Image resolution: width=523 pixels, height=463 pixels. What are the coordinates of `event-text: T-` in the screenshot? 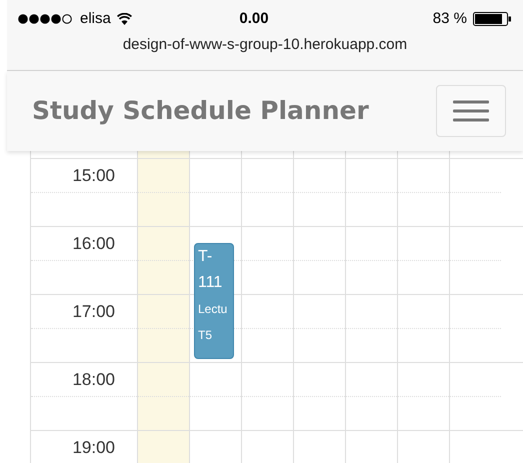 It's located at (206, 257).